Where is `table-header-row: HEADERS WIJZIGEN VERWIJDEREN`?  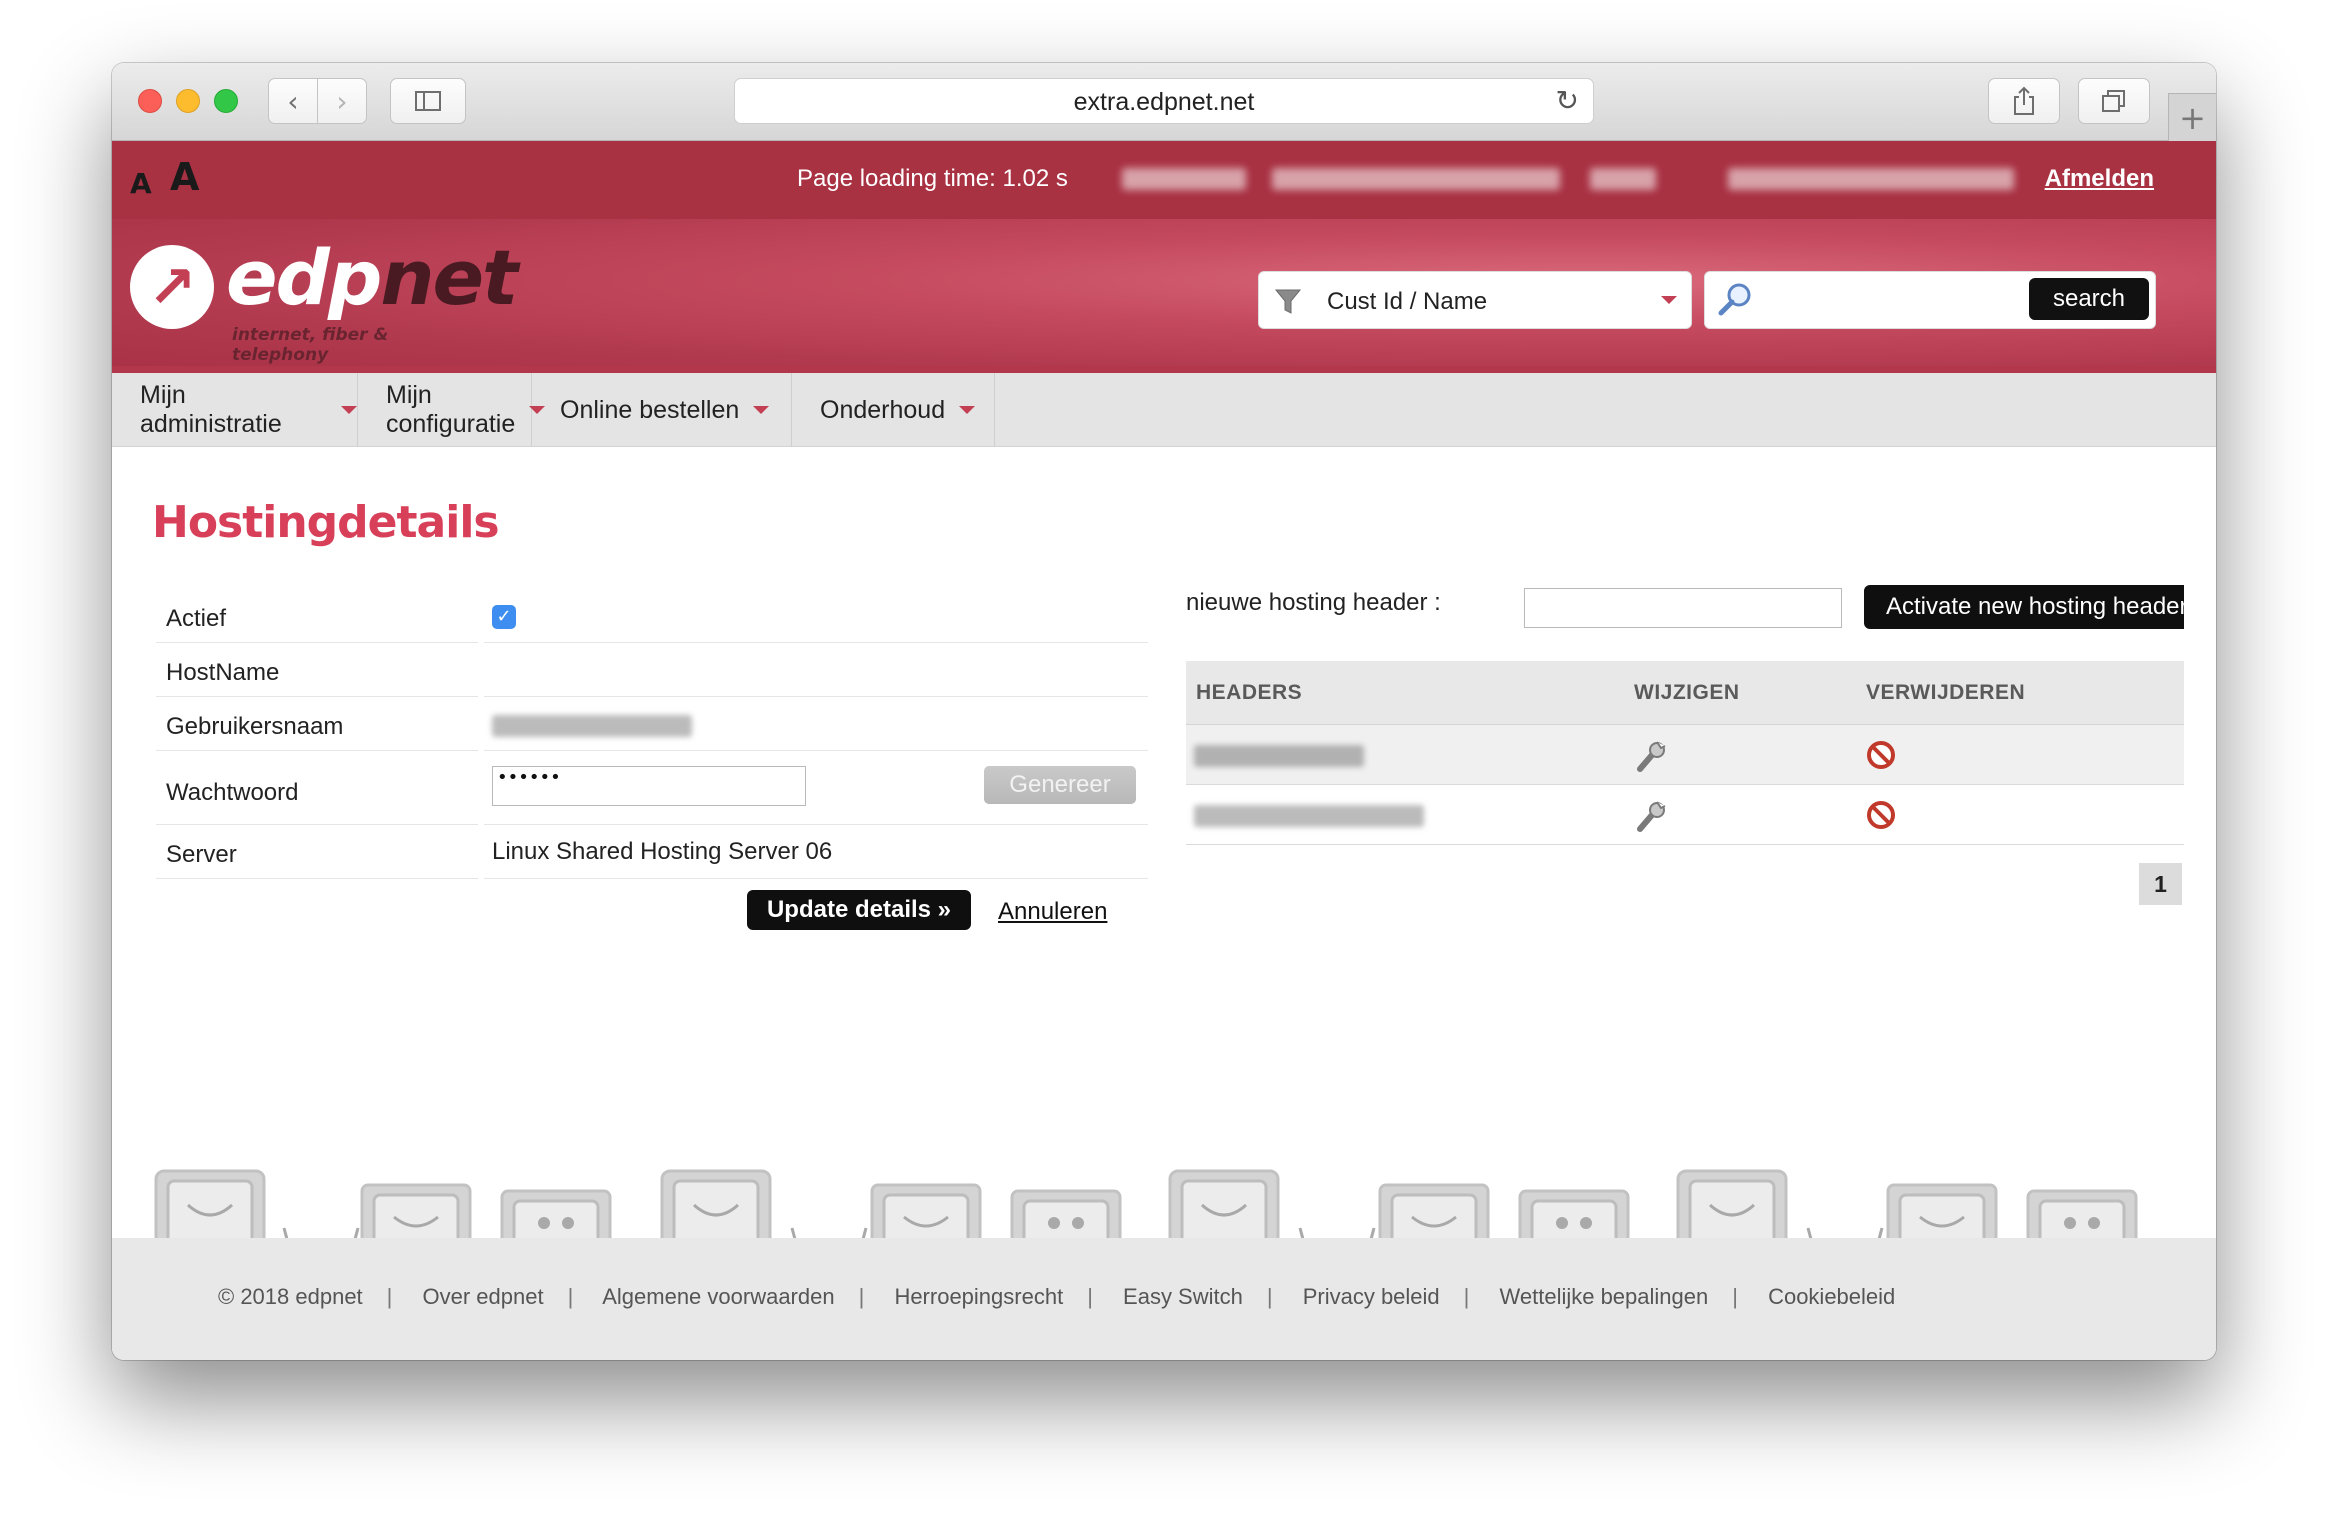
table-header-row: HEADERS WIJZIGEN VERWIJDEREN is located at coordinates (1685, 693).